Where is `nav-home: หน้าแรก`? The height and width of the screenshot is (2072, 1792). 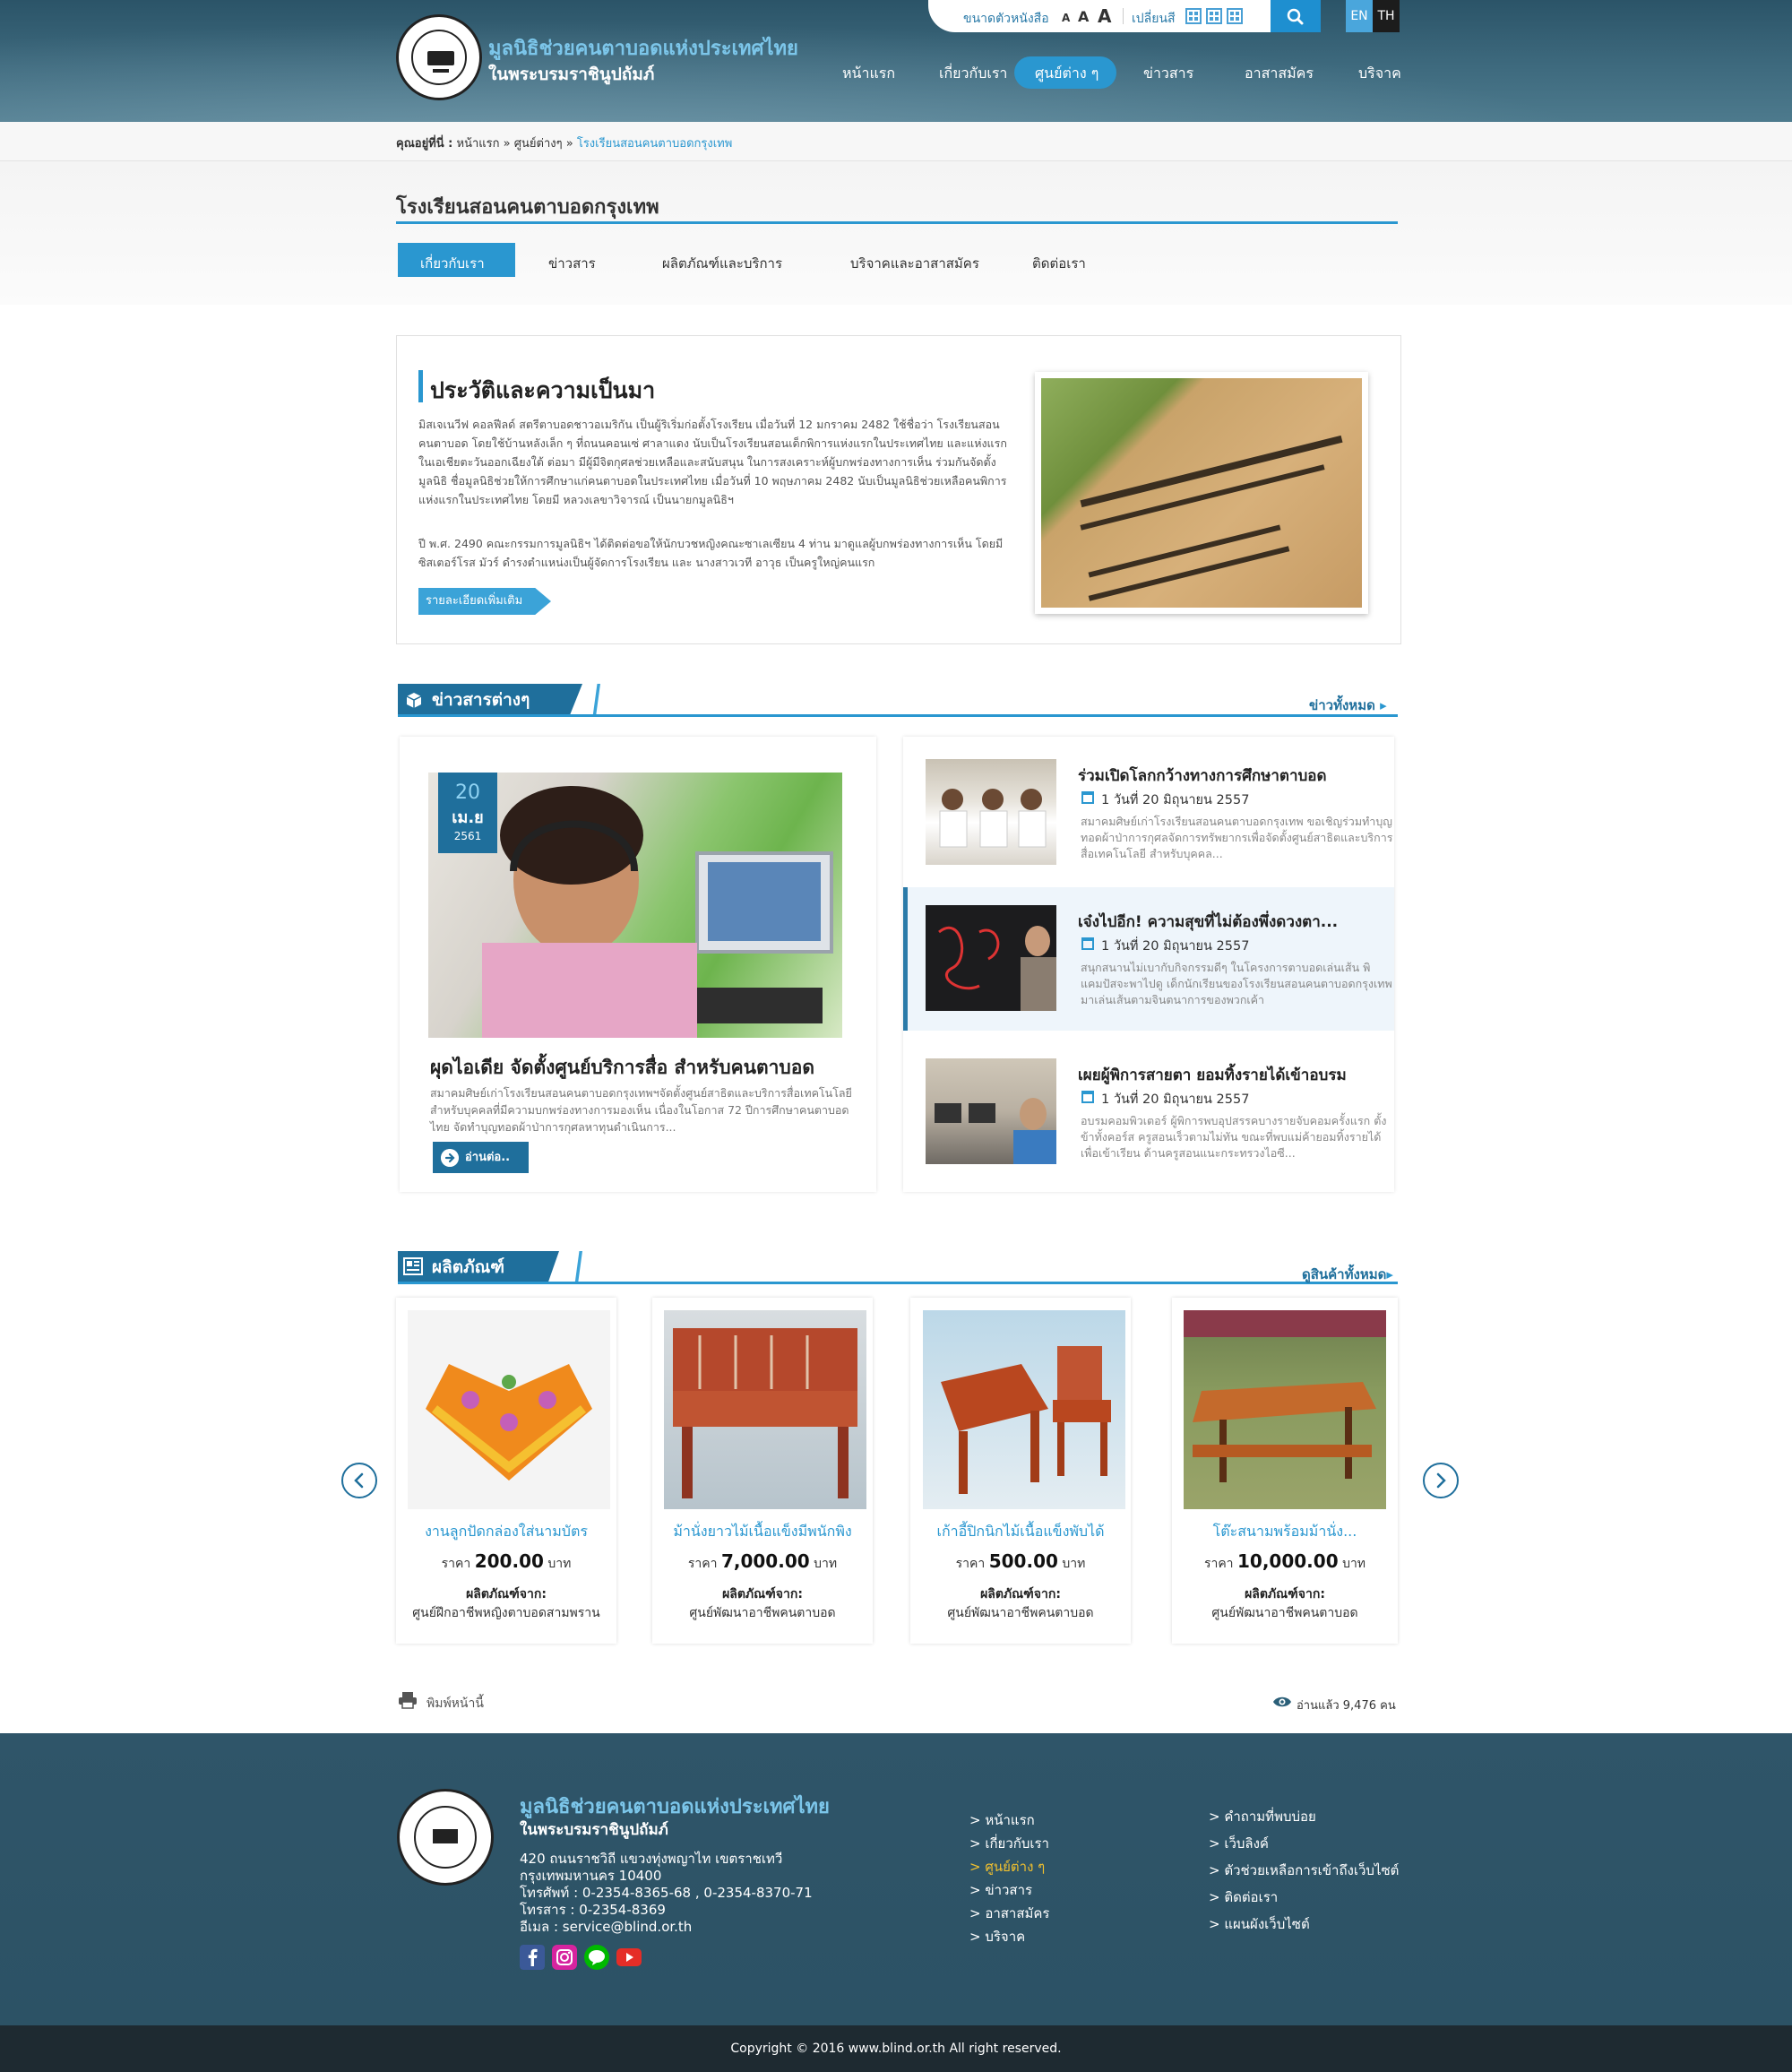 nav-home: หน้าแรก is located at coordinates (869, 74).